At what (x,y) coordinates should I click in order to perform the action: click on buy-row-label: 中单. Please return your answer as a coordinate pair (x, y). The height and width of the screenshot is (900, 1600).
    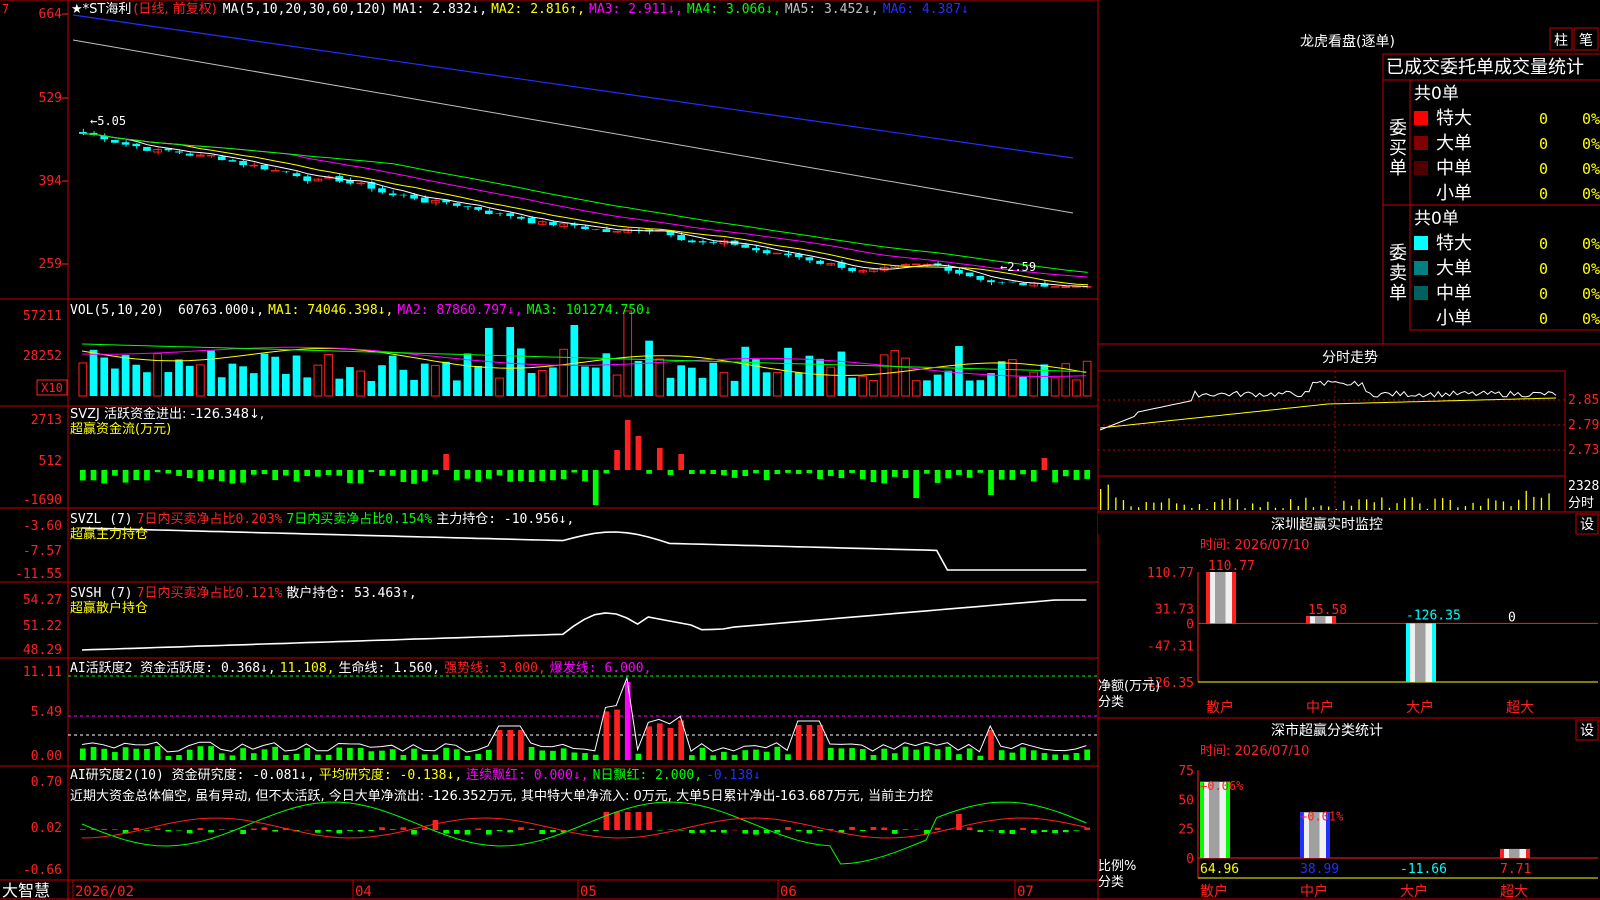
    Looking at the image, I should click on (1454, 168).